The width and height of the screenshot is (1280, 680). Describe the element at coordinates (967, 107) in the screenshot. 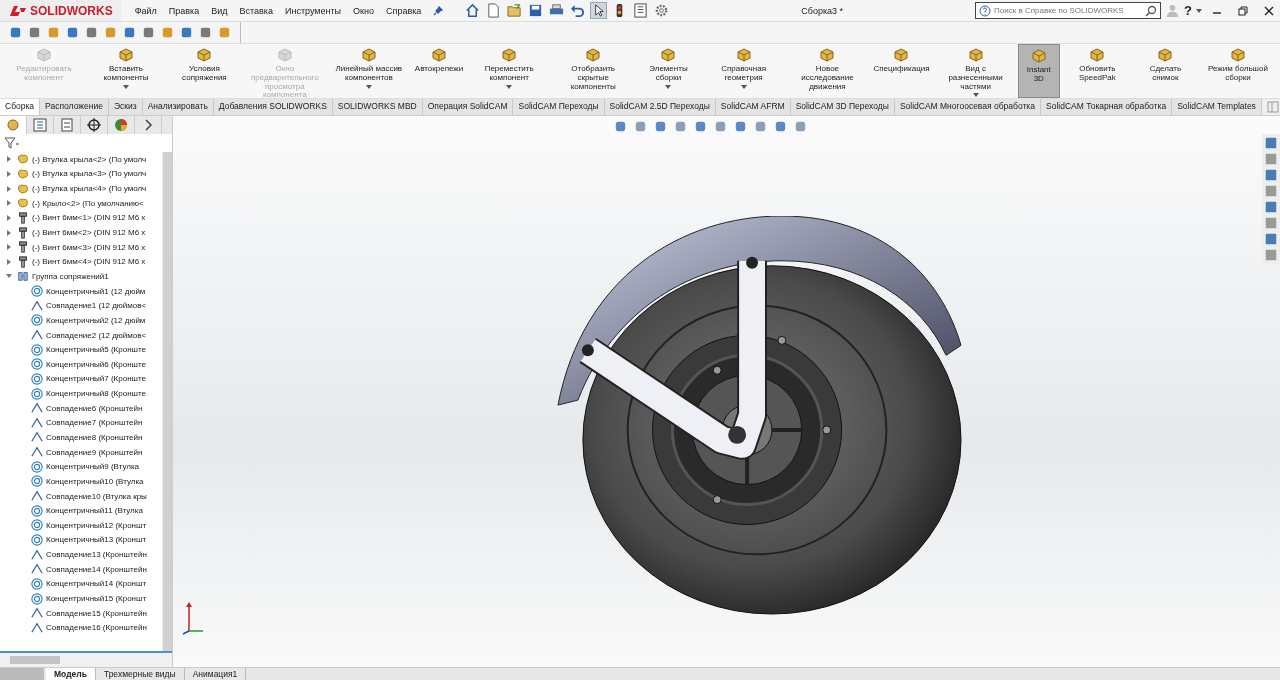

I see `command-tab: SolidCAM Многоосевая обработка` at that location.